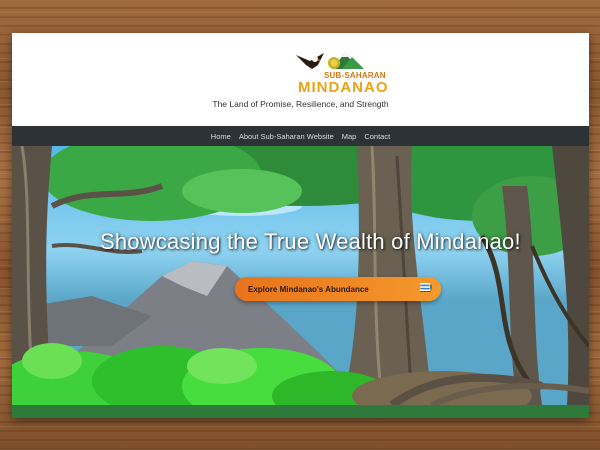 The image size is (600, 450). I want to click on durian-icon, so click(334, 63).